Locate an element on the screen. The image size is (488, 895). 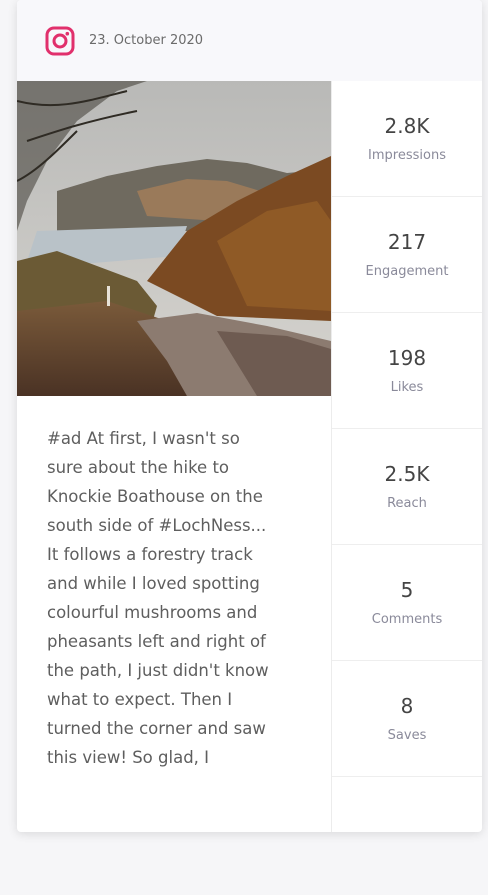
stat-value: 2.8K is located at coordinates (407, 126).